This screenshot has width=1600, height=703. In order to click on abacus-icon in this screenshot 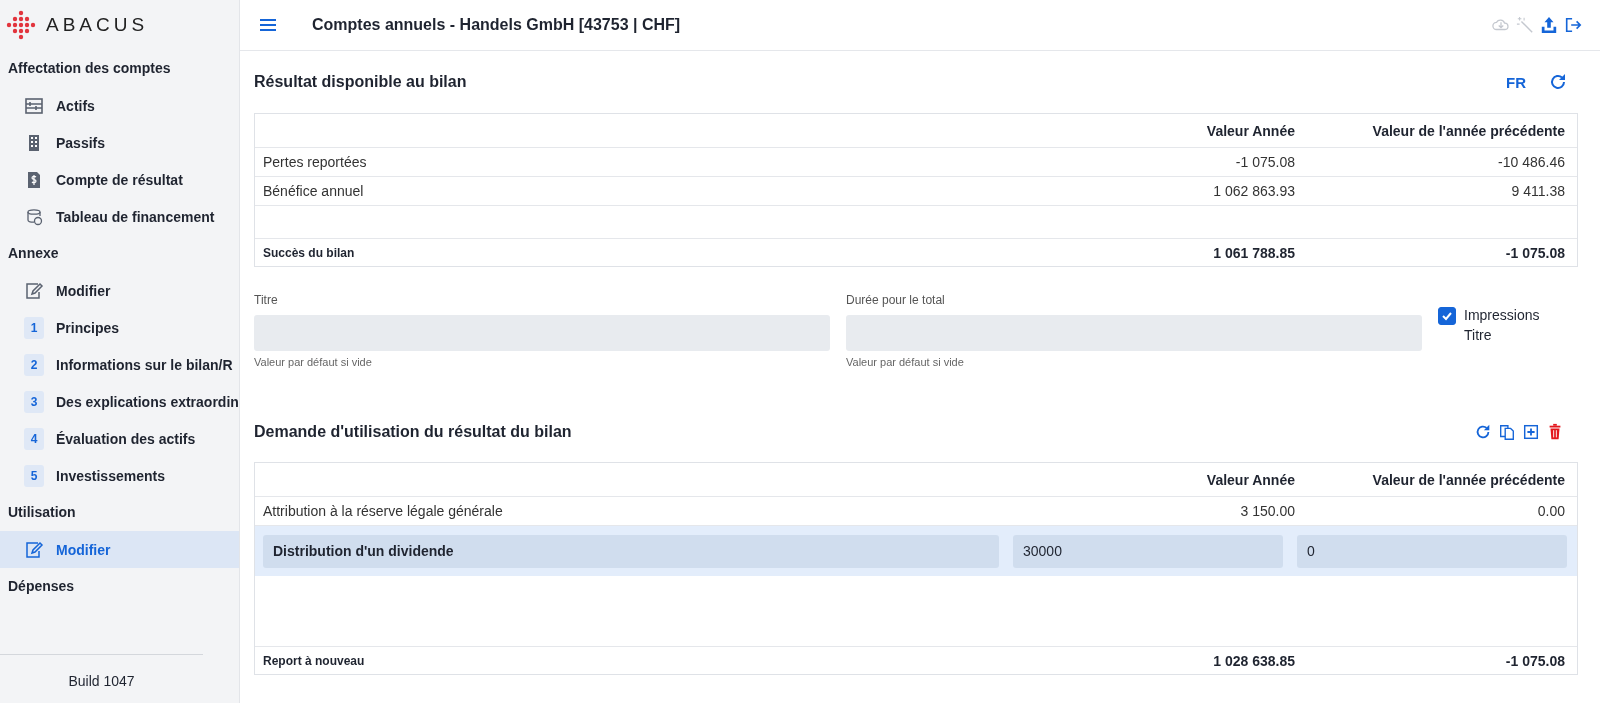, I will do `click(34, 105)`.